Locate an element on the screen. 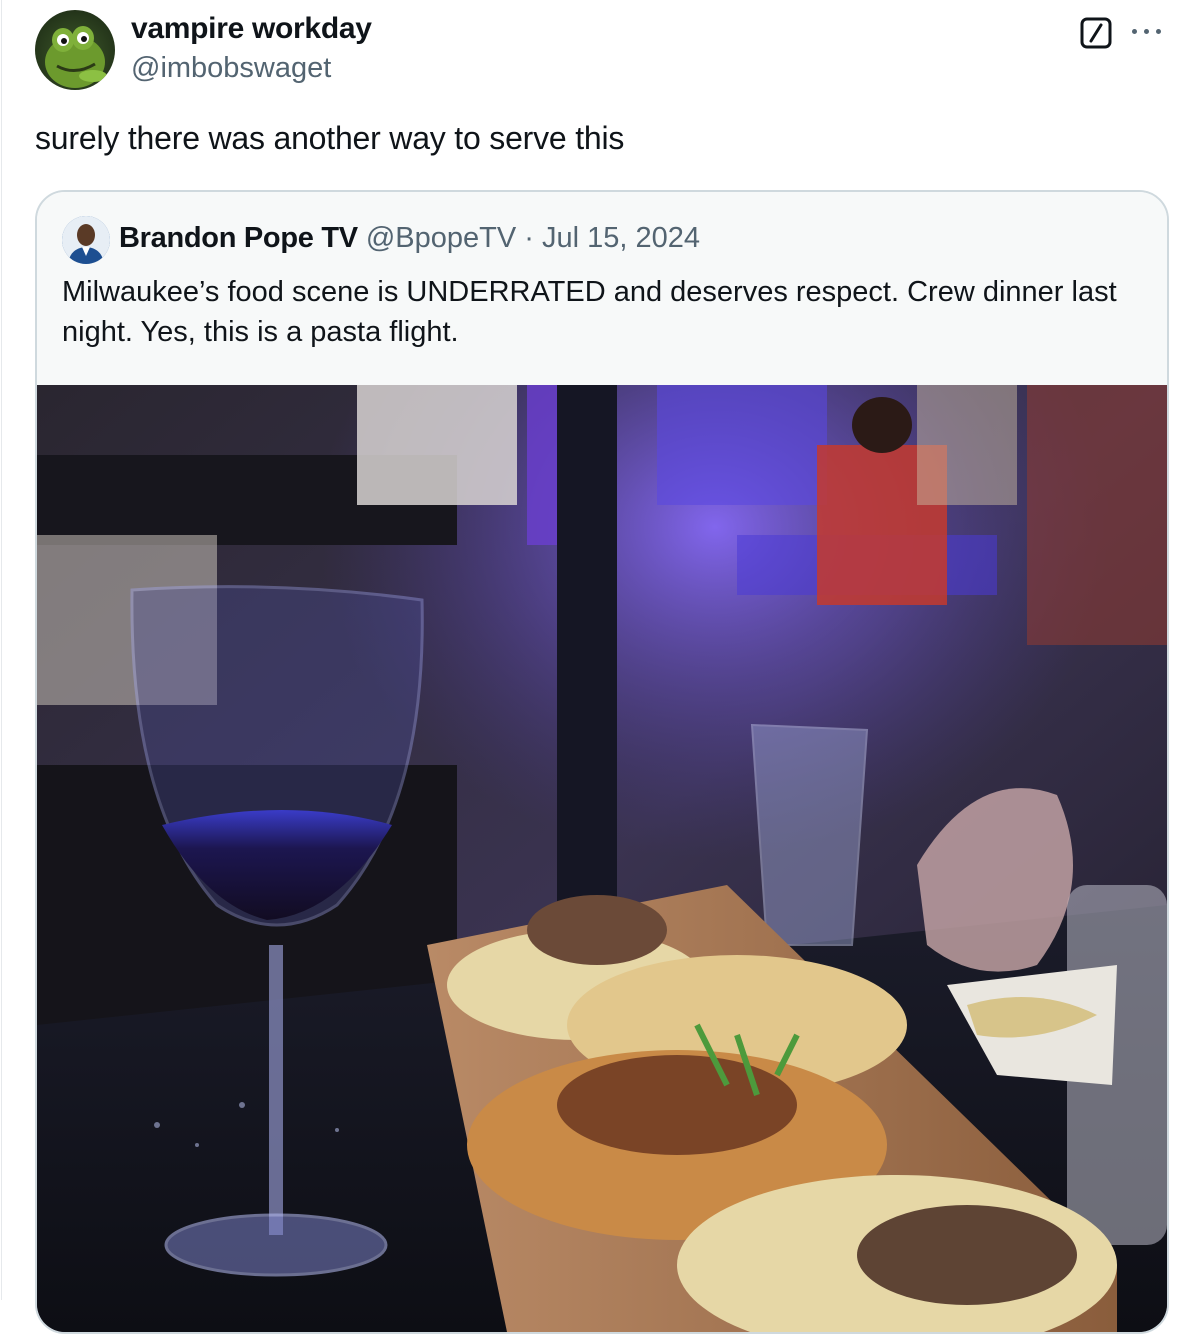  quoted-author-handle: @BpopeTV is located at coordinates (441, 238).